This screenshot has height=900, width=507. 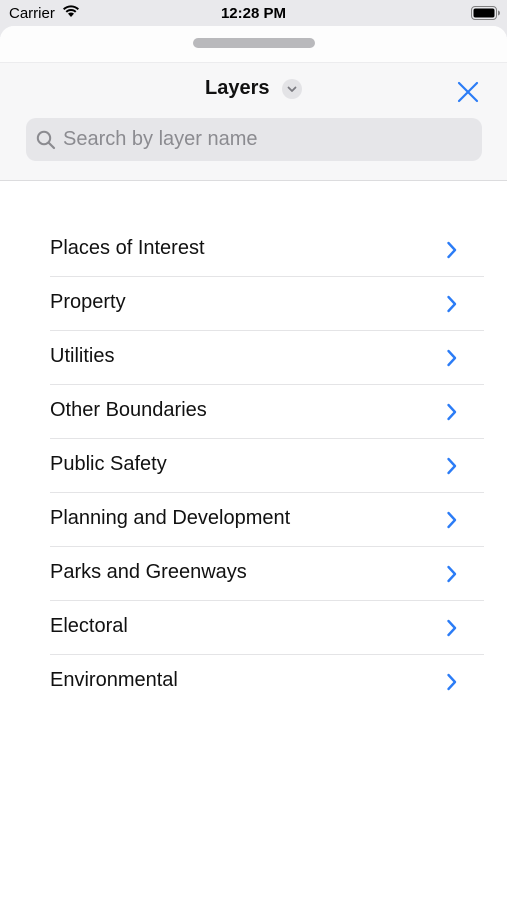 I want to click on layer-row: Parks and Greenways, so click(x=267, y=574).